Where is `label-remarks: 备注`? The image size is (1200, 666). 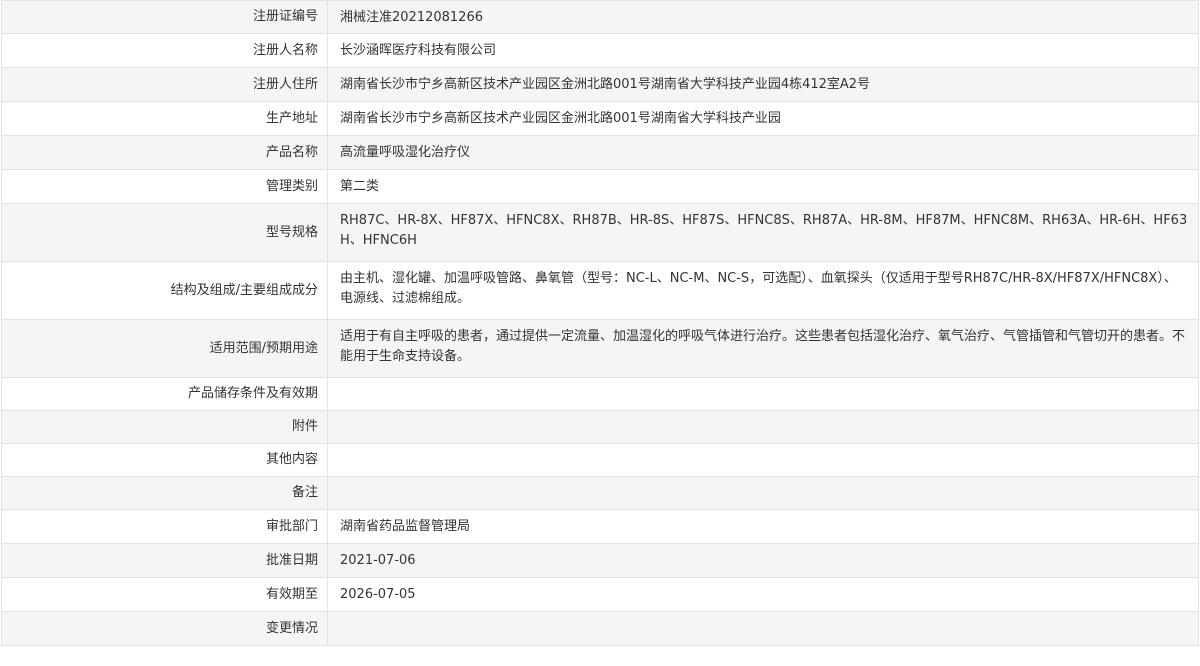 label-remarks: 备注 is located at coordinates (164, 493).